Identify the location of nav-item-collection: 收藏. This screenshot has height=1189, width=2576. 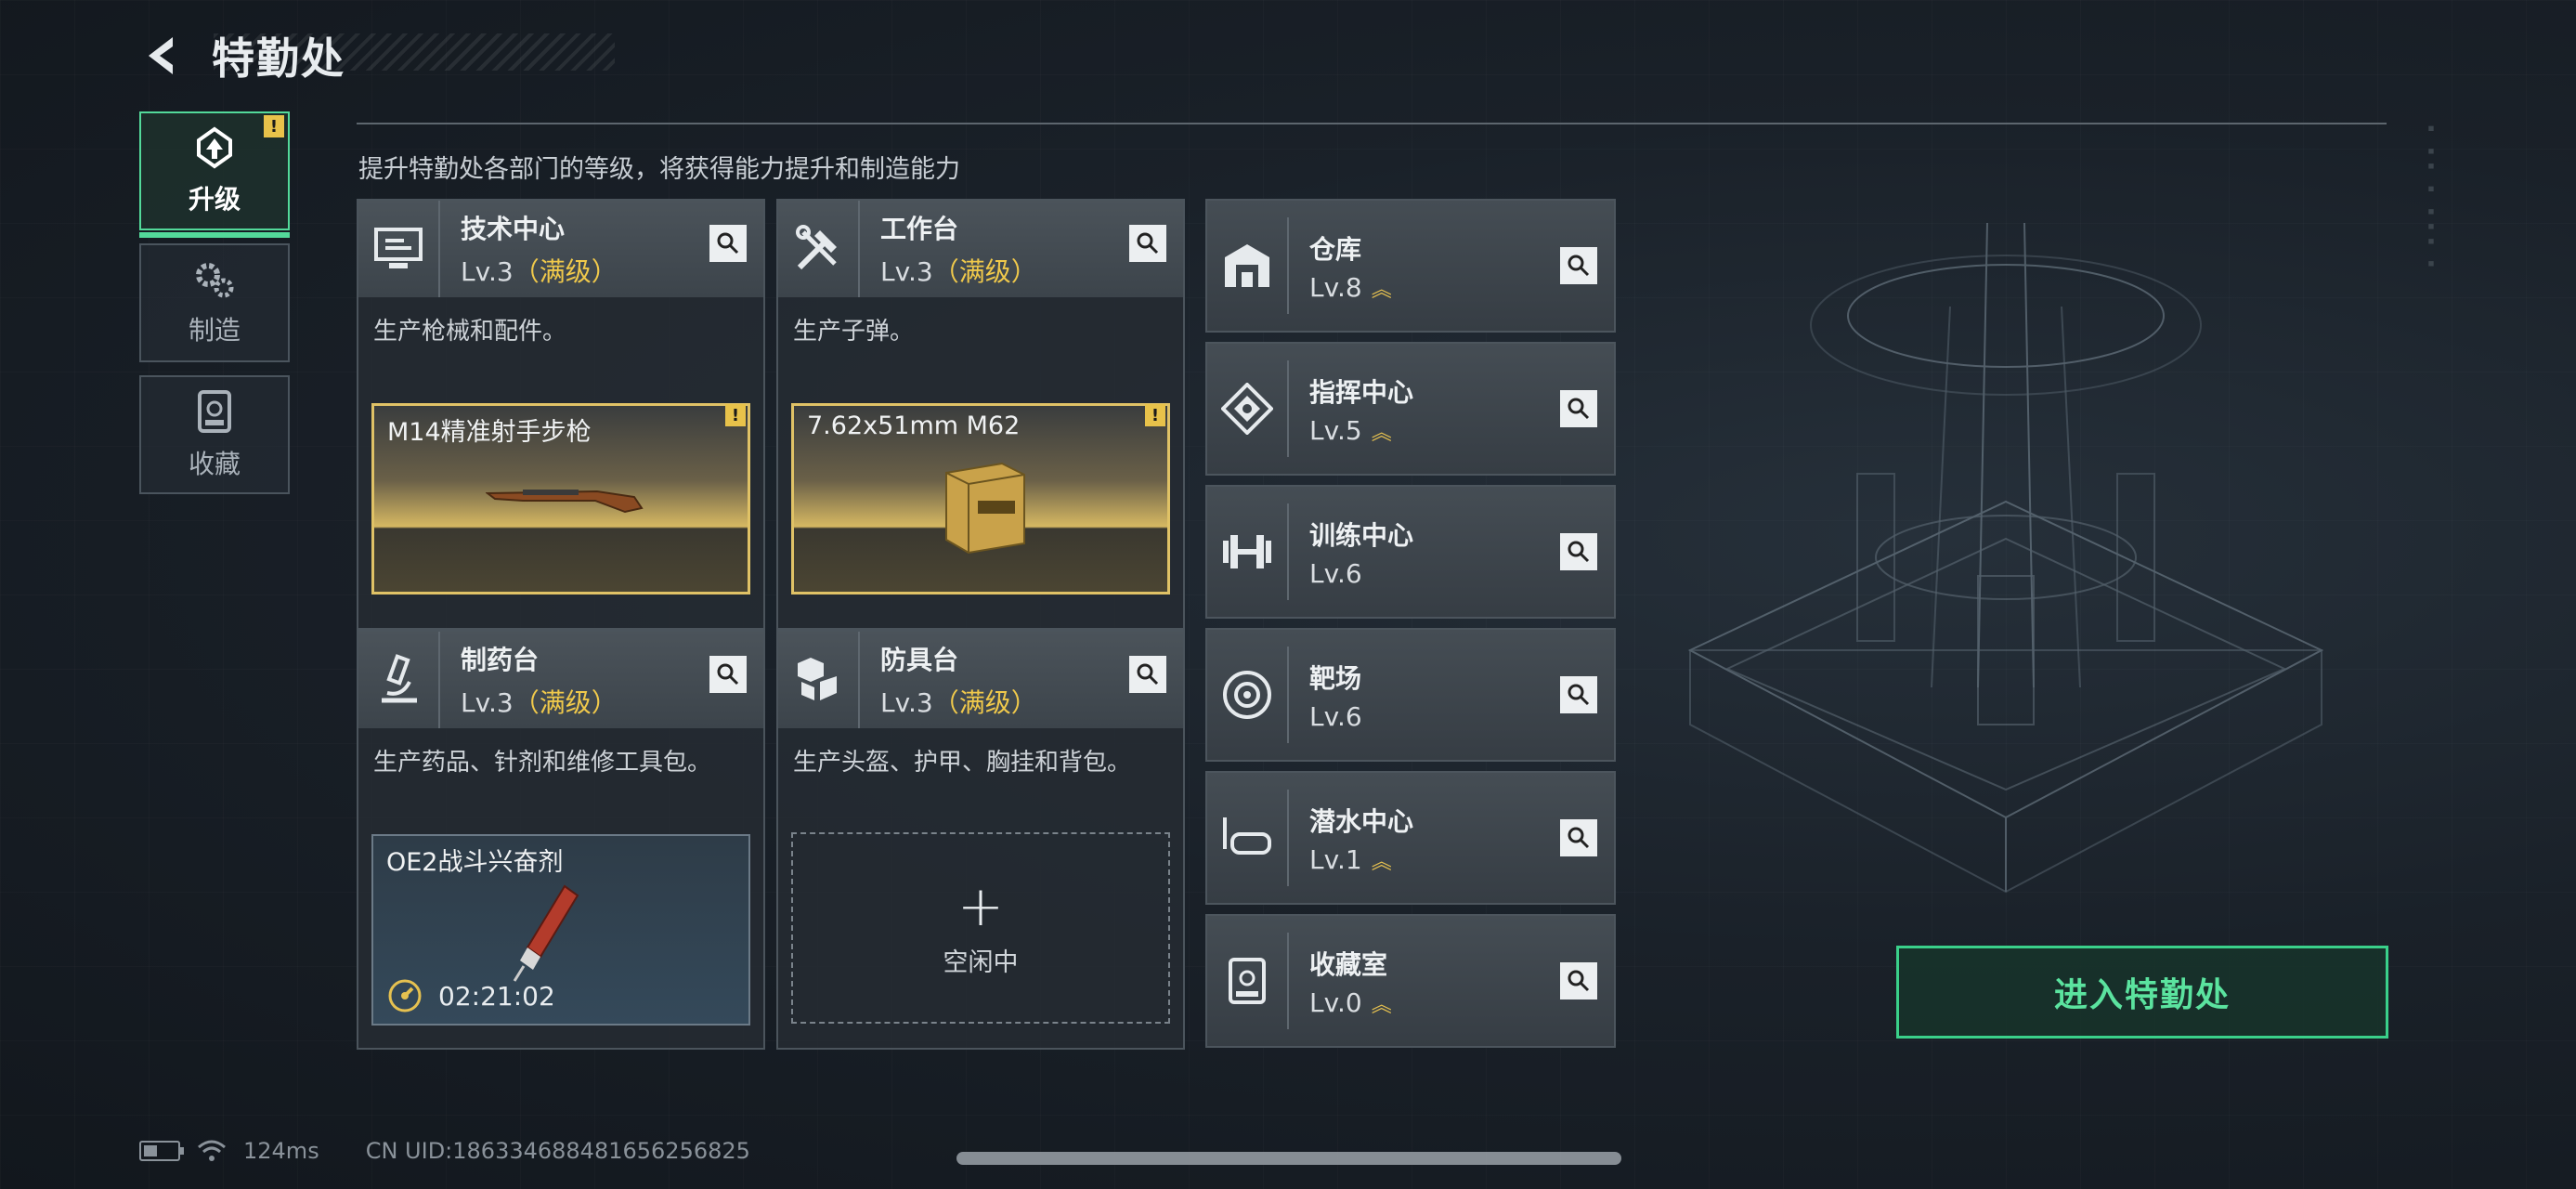
(214, 435).